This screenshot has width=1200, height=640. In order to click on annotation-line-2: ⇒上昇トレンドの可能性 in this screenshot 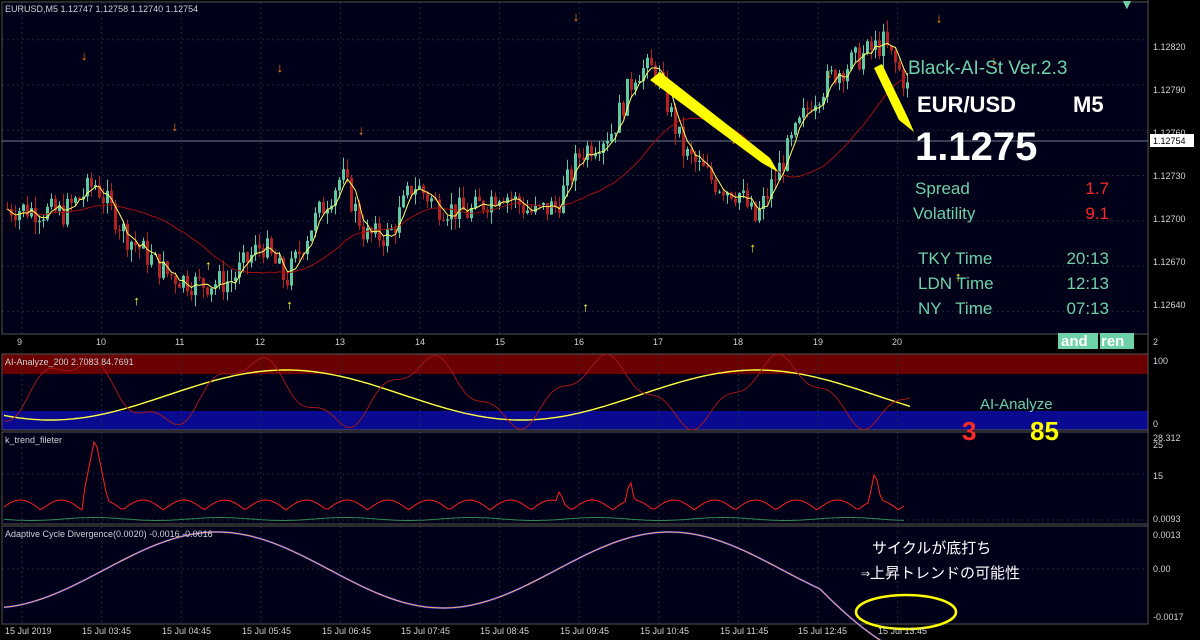, I will do `click(940, 573)`.